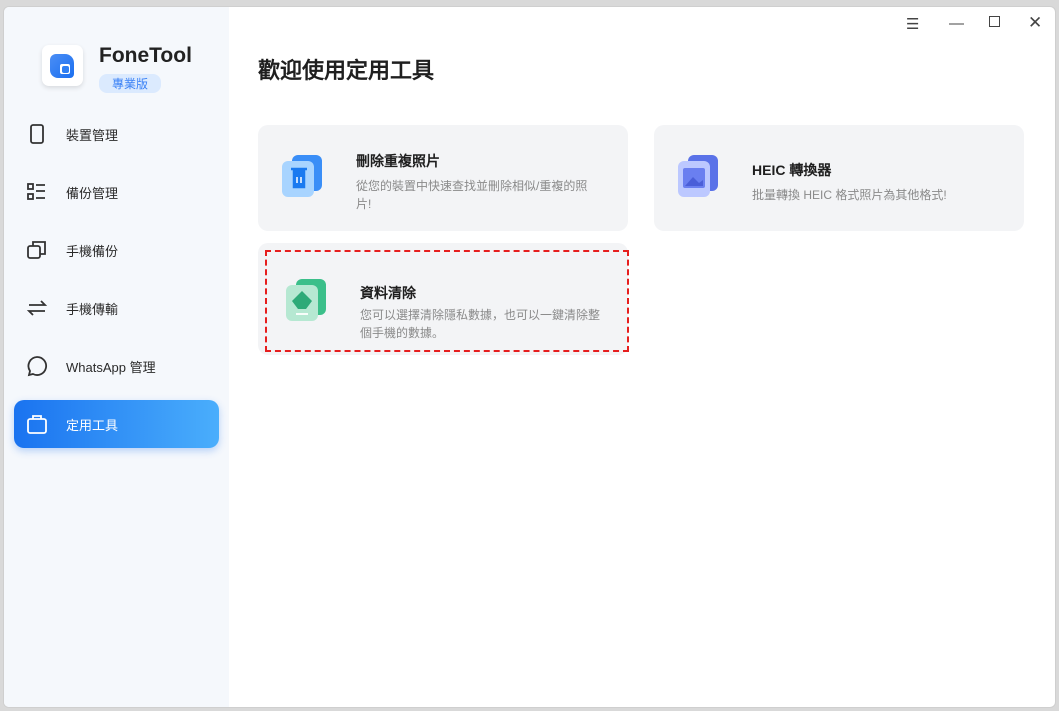 The height and width of the screenshot is (711, 1059). Describe the element at coordinates (37, 308) in the screenshot. I see `transfer-icon` at that location.